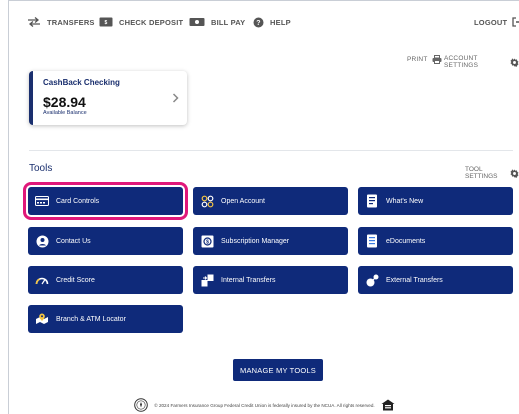  I want to click on balance-label: Available Balance, so click(65, 113).